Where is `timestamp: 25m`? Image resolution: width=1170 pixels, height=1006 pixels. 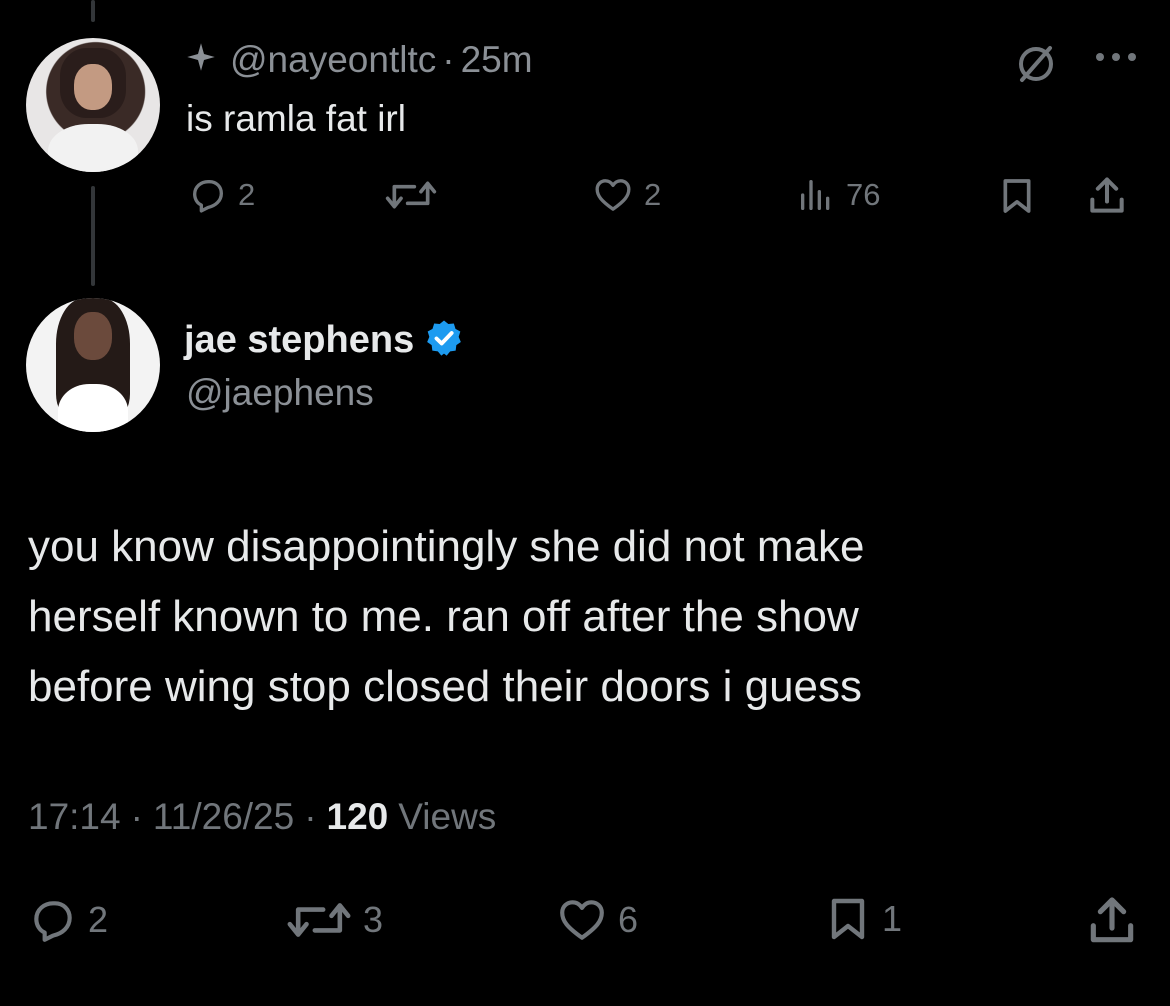
timestamp: 25m is located at coordinates (497, 60).